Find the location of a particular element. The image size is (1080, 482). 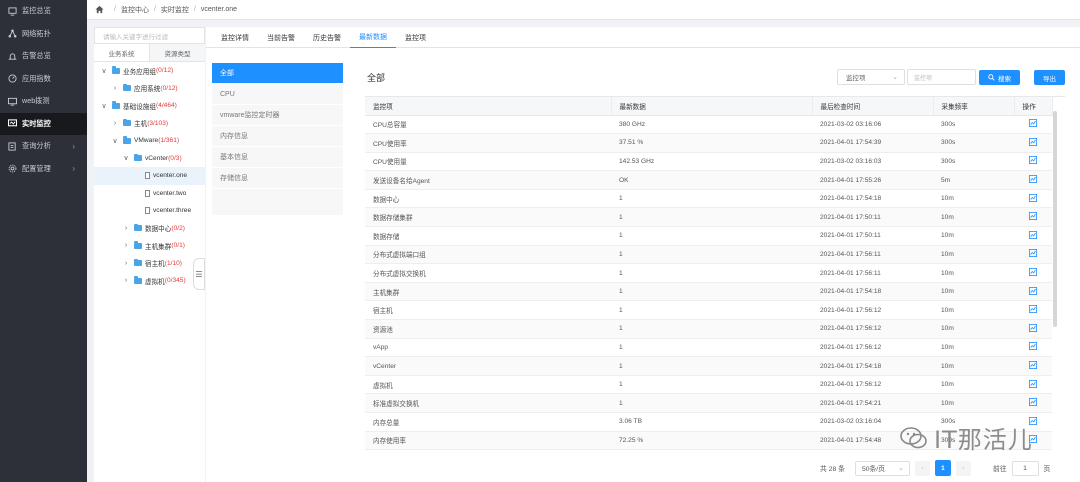

prev-page-button: ‹ is located at coordinates (922, 468).